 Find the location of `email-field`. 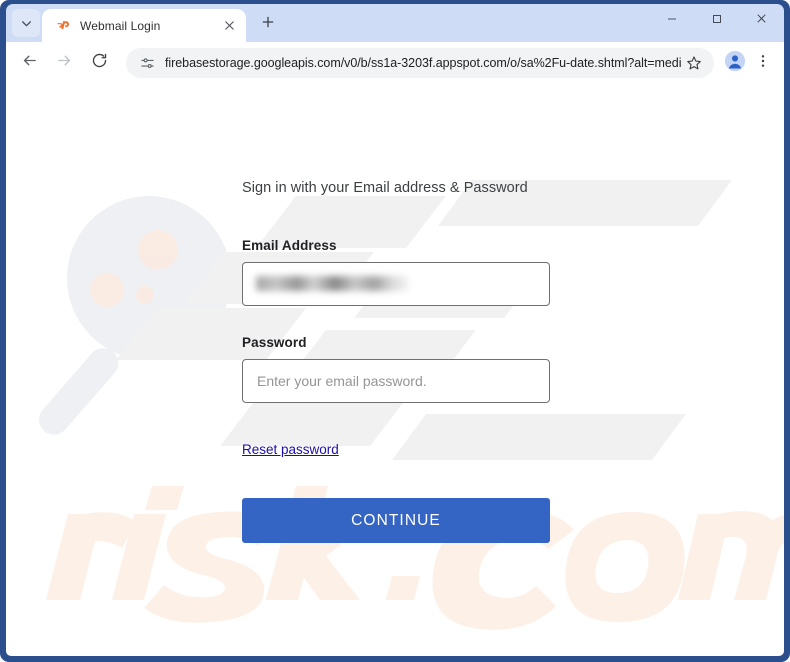

email-field is located at coordinates (396, 284).